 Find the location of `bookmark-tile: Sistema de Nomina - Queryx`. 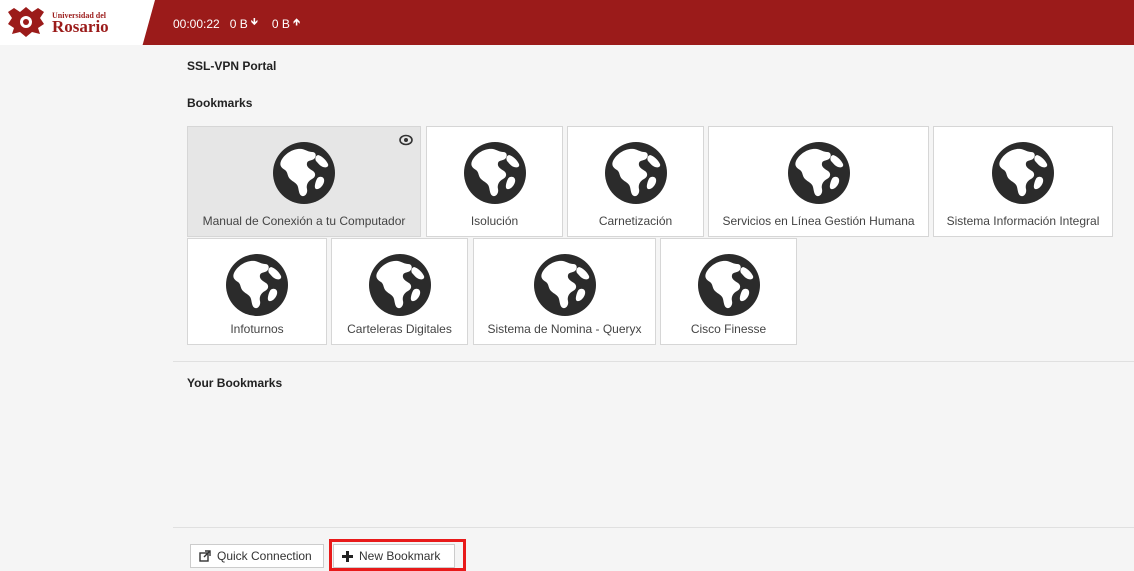

bookmark-tile: Sistema de Nomina - Queryx is located at coordinates (564, 291).